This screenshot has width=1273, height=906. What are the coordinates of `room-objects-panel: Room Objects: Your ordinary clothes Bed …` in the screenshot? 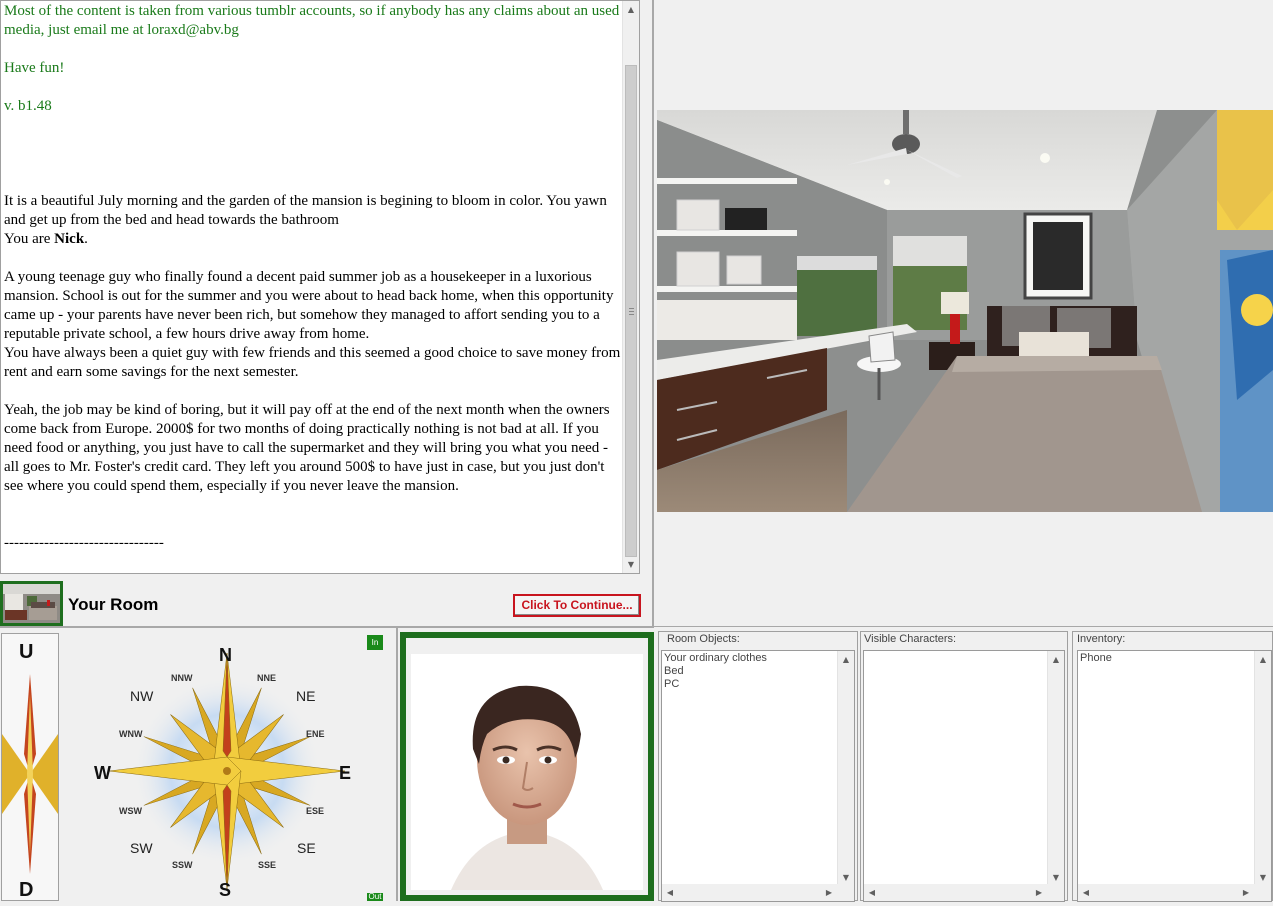 It's located at (758, 766).